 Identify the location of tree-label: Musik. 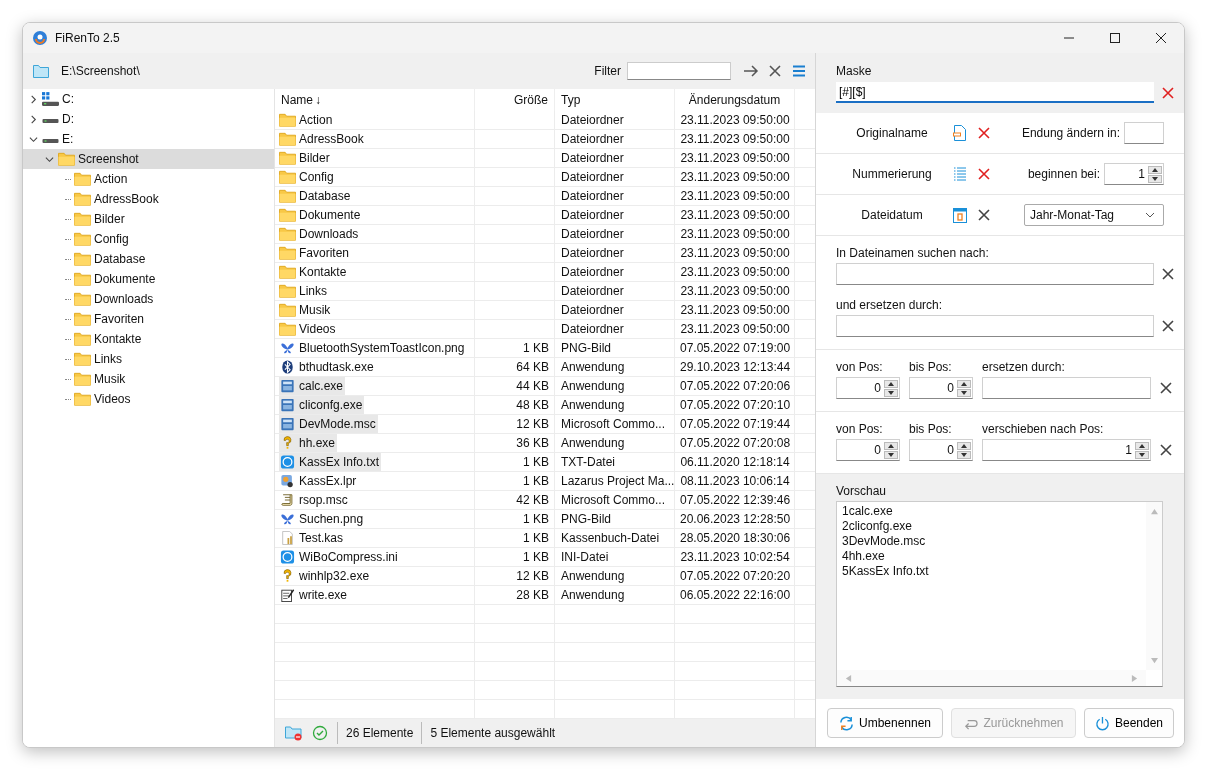
(110, 379).